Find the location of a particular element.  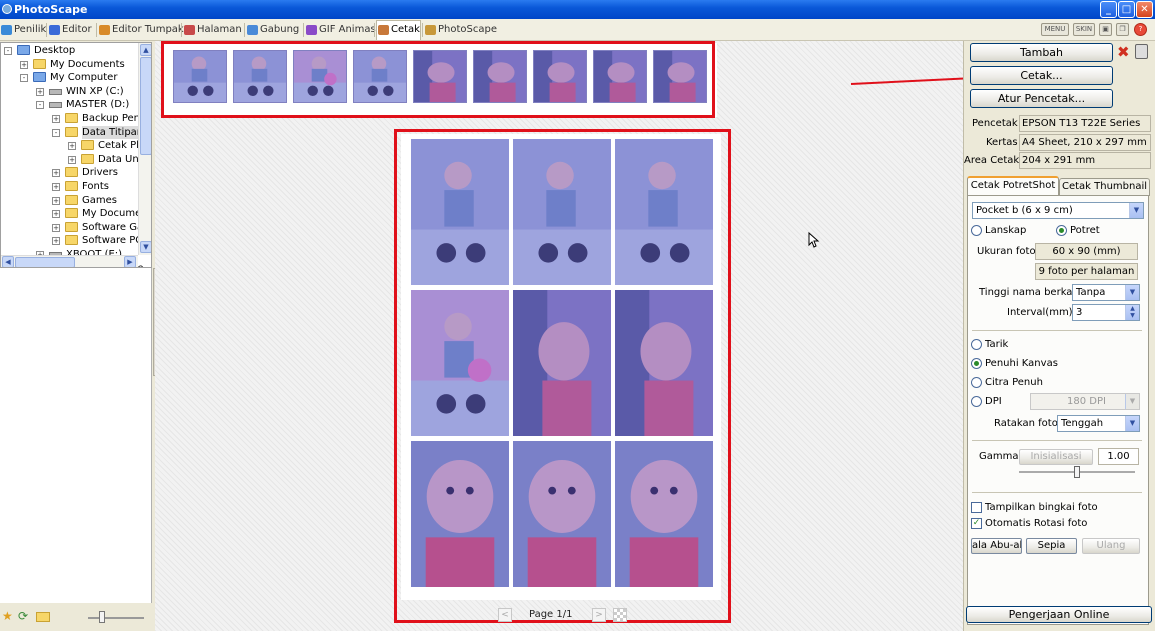

menu-button: MENU is located at coordinates (1055, 29).